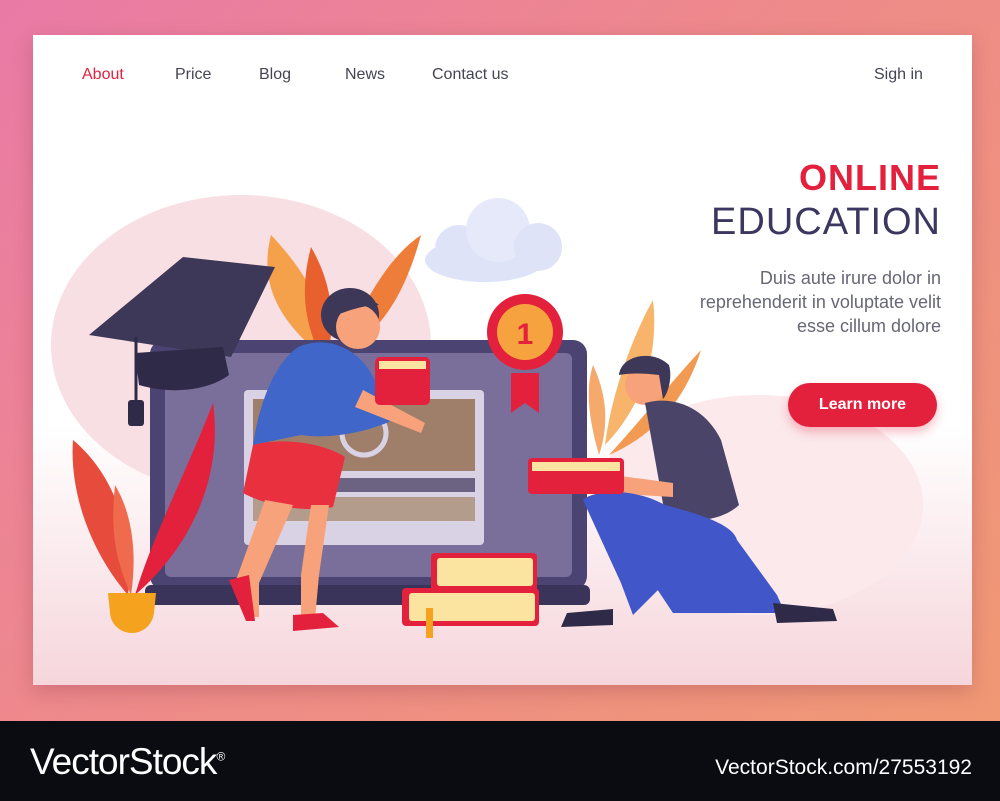  What do you see at coordinates (500, 761) in the screenshot?
I see `watermark-bar: VectorStock® VectorStock.com/27553192` at bounding box center [500, 761].